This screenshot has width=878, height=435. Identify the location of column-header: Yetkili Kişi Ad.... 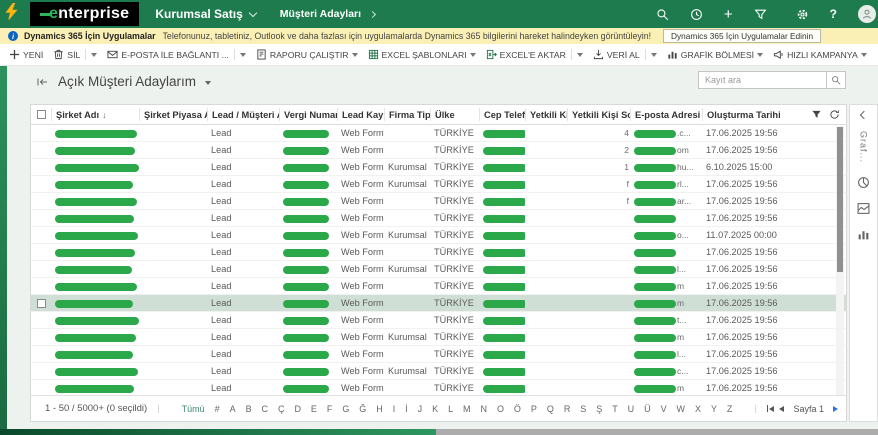
(546, 114).